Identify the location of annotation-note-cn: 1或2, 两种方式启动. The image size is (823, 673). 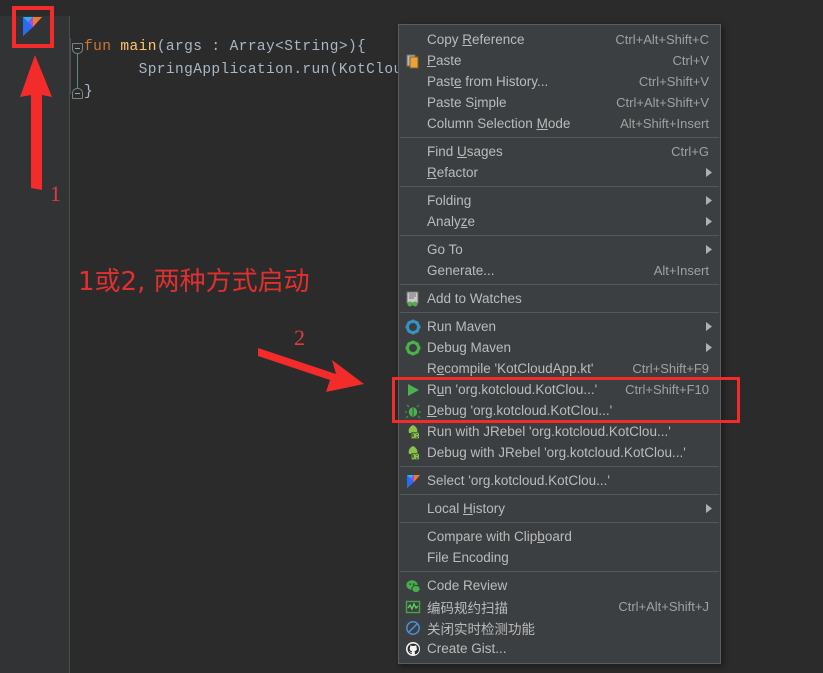
(194, 282).